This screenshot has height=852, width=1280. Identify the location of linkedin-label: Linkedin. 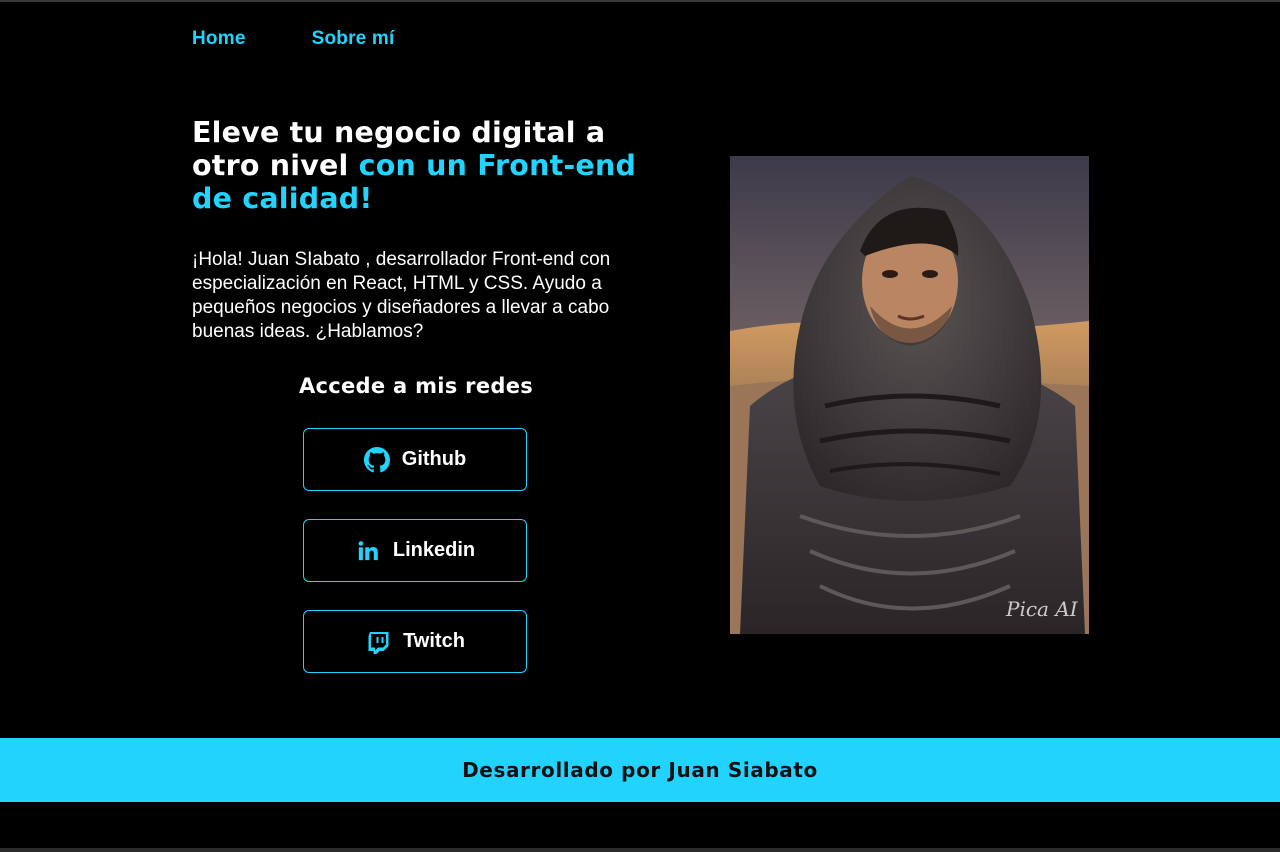
(434, 550).